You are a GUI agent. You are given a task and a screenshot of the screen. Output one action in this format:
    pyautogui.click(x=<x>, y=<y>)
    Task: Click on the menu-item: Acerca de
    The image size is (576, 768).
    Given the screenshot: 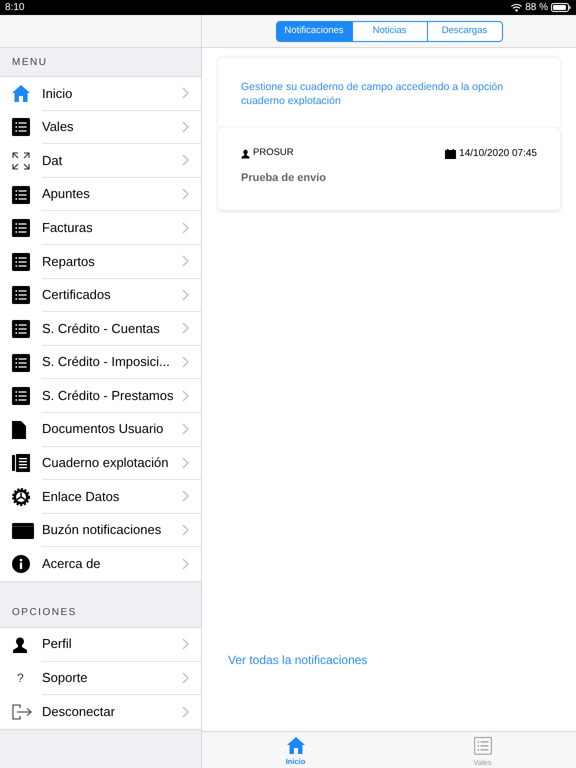 What is the action you would take?
    pyautogui.click(x=100, y=564)
    